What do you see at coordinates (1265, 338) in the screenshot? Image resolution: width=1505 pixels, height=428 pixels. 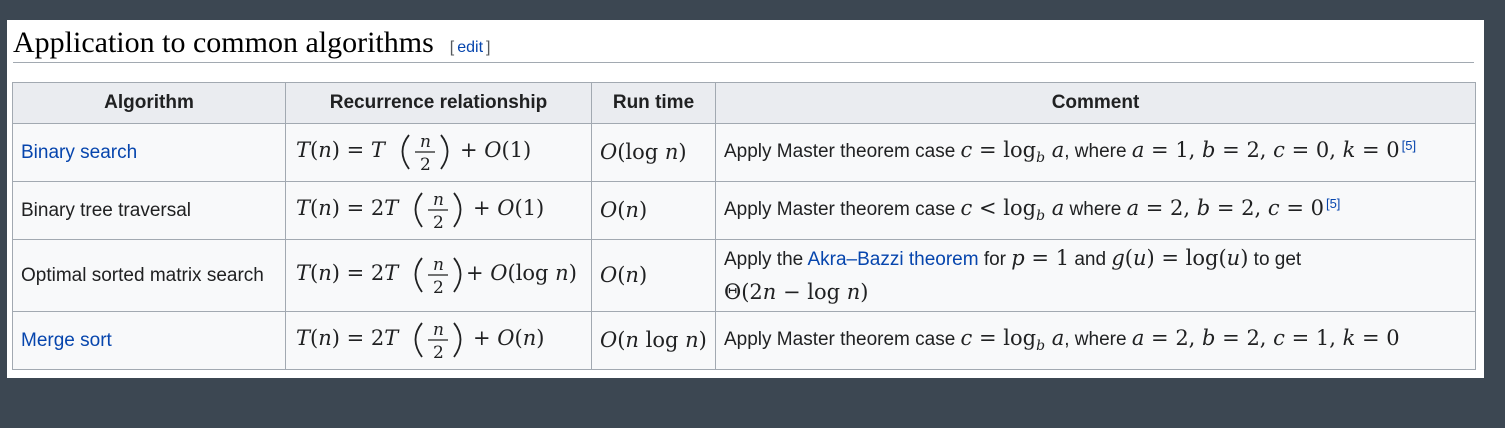 I see `comment-math-params: a = 2, b = 2, c = 1, k = 0` at bounding box center [1265, 338].